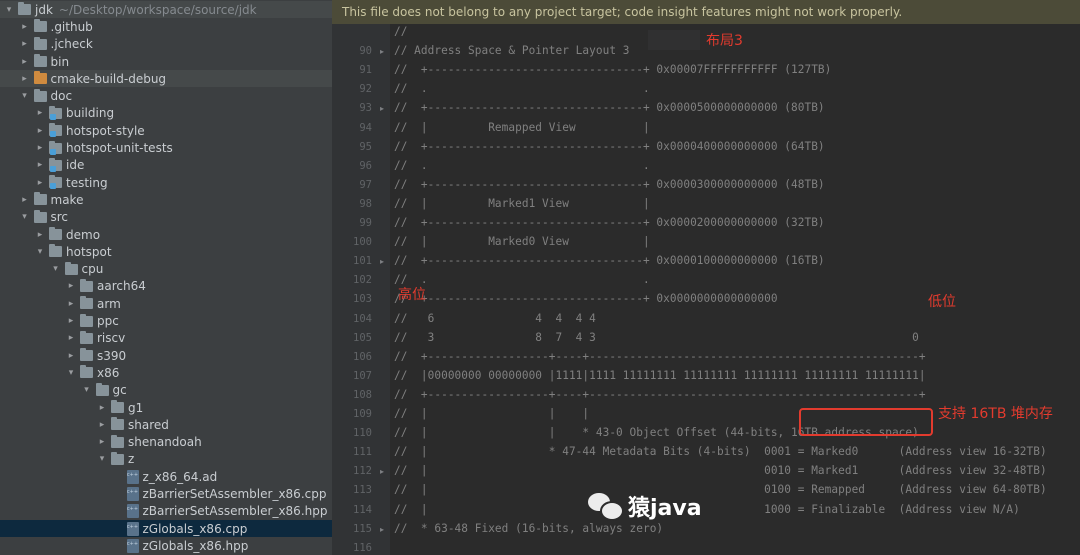 Image resolution: width=1080 pixels, height=555 pixels. Describe the element at coordinates (166, 199) in the screenshot. I see `tree-item: ▸ make` at that location.